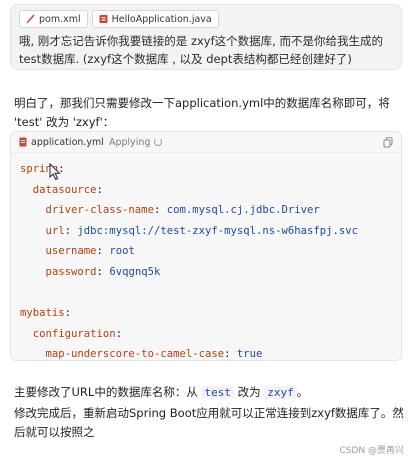 The image size is (412, 462). I want to click on attachment-list: pom.xml HelloApplication.java, so click(206, 19).